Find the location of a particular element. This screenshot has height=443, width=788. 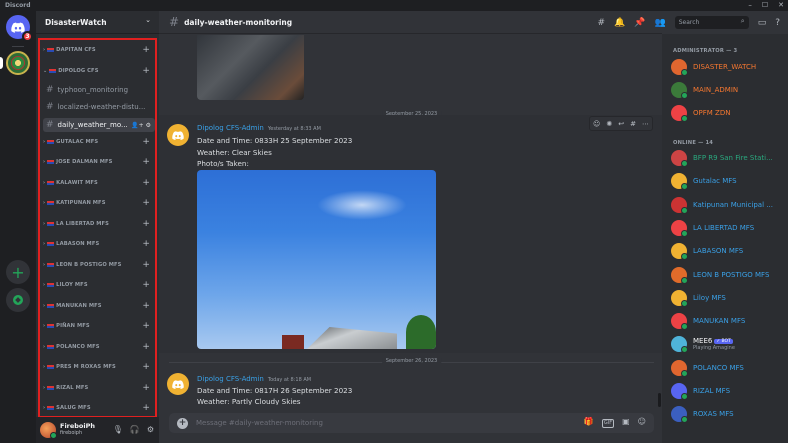

category-gutalac-mfs: › GUTALAC MFS + is located at coordinates (97, 142).